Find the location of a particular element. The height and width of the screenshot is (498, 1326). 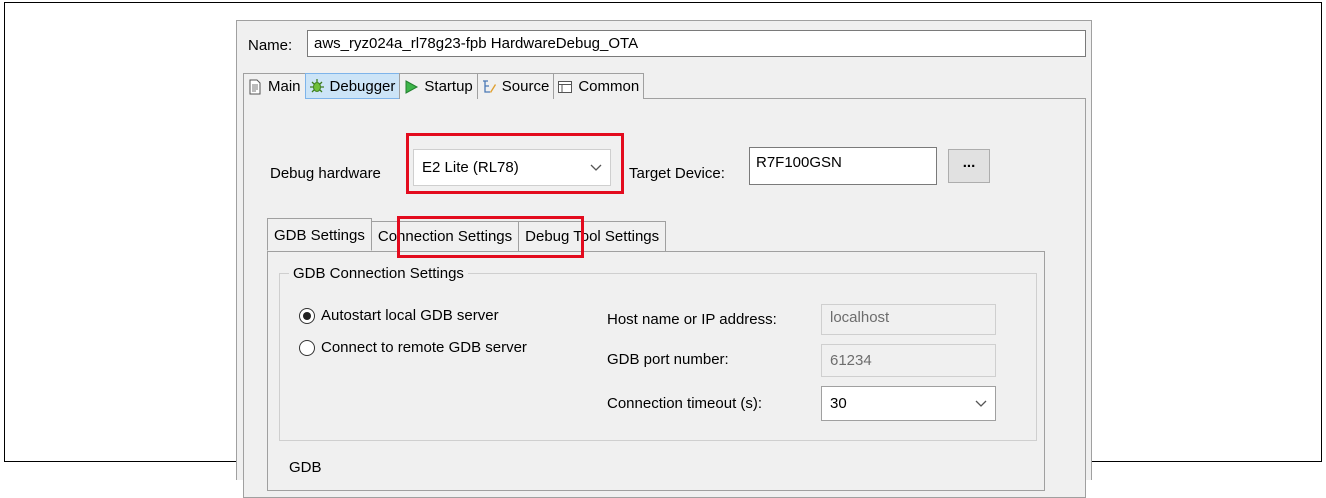

source-icon is located at coordinates (489, 86).